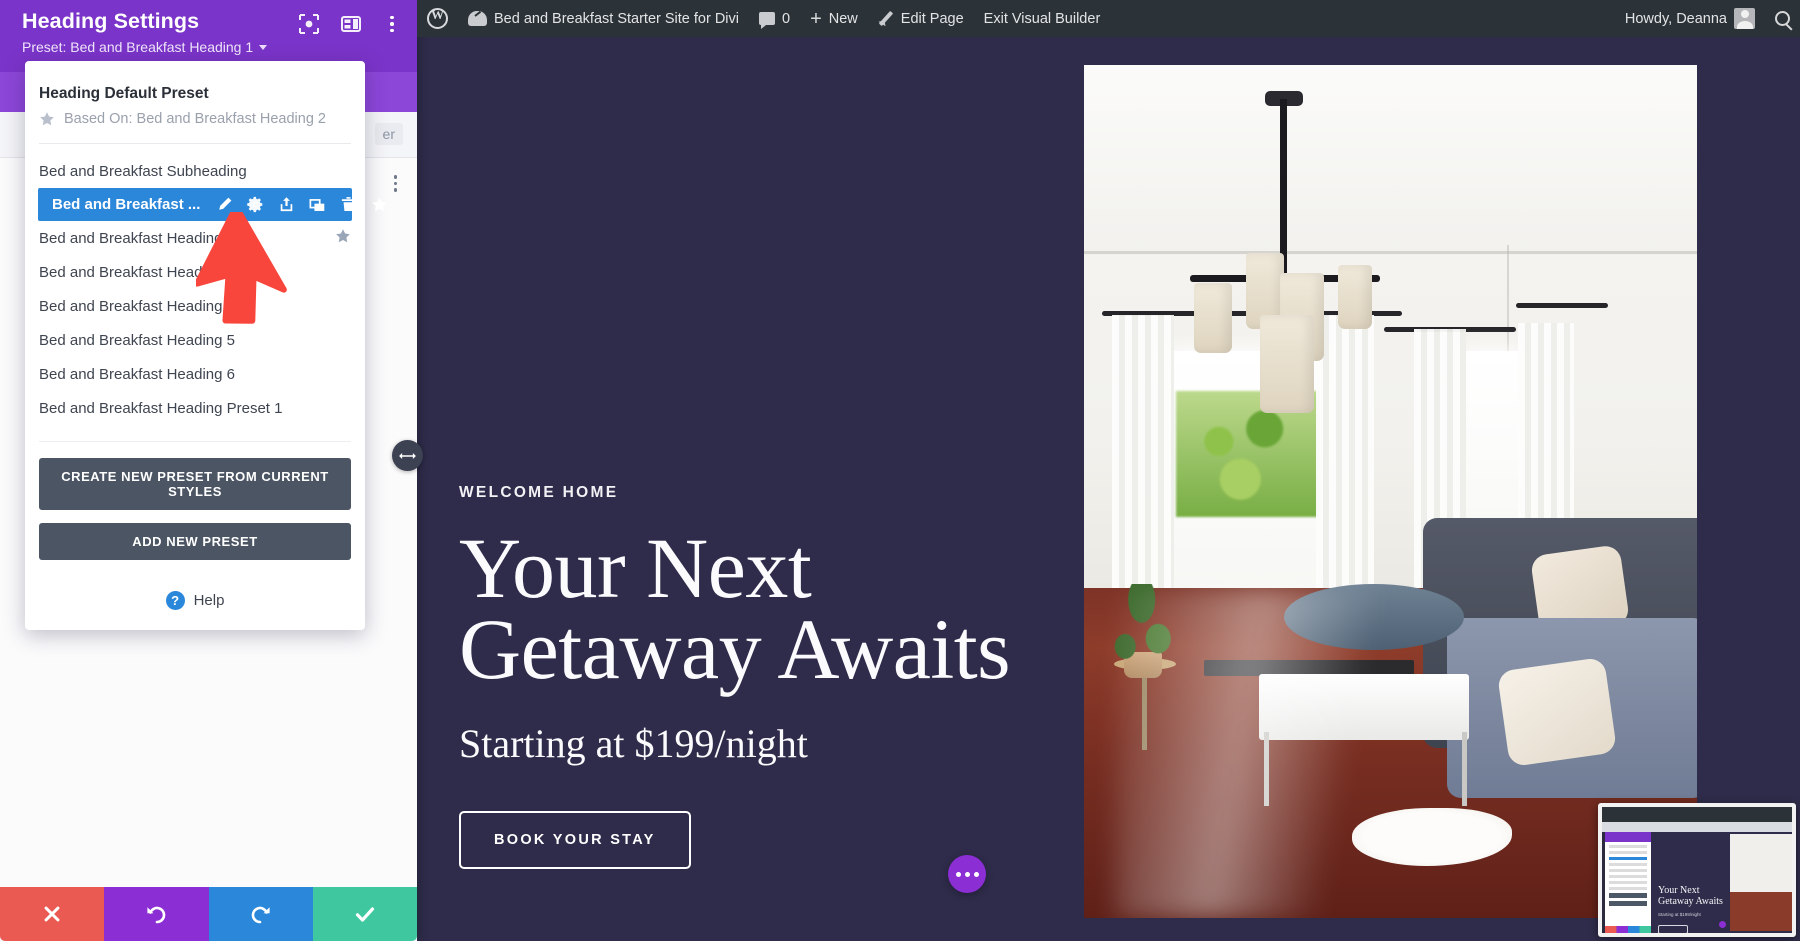 This screenshot has width=1800, height=941. I want to click on hero-heading-line1: Your Next, so click(635, 568).